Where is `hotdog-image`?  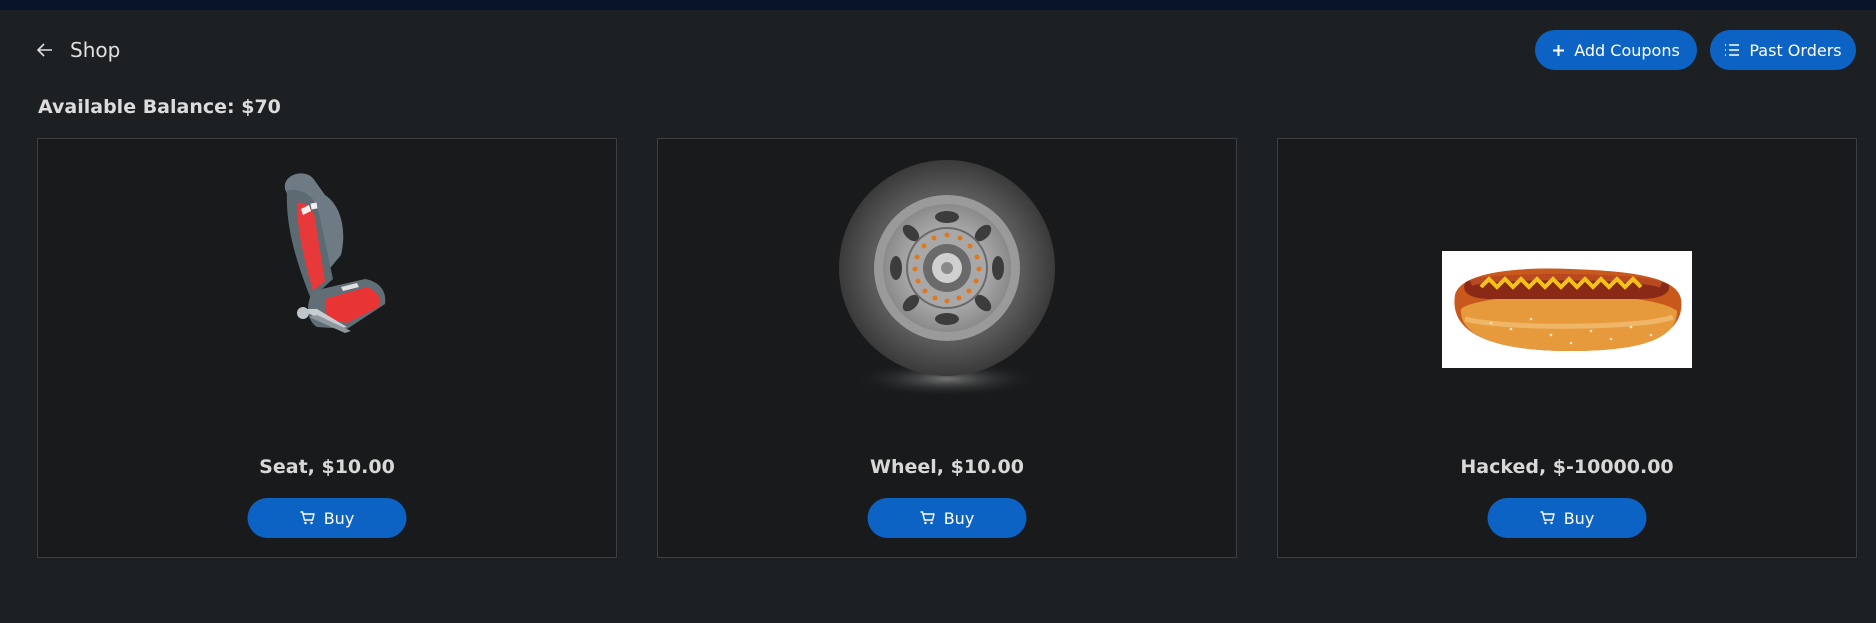
hotdog-image is located at coordinates (1567, 309).